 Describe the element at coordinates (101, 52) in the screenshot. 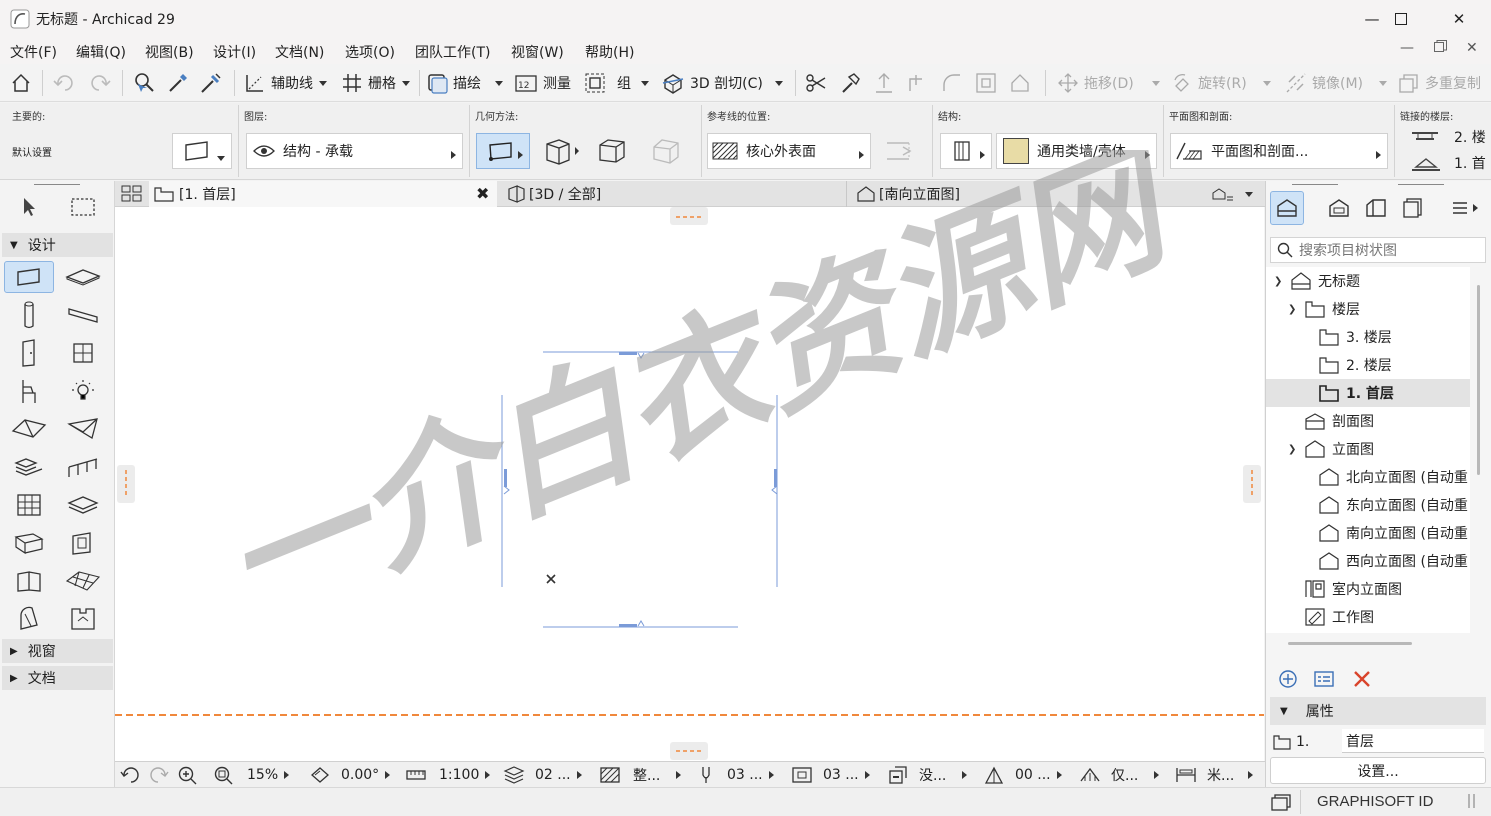

I see `menu-edit: 编辑(Q)` at that location.